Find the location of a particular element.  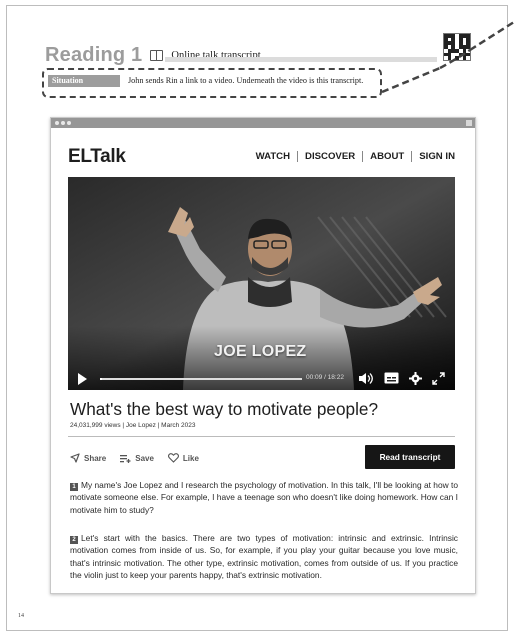

read-transcript-button: Read transcript is located at coordinates (410, 457).